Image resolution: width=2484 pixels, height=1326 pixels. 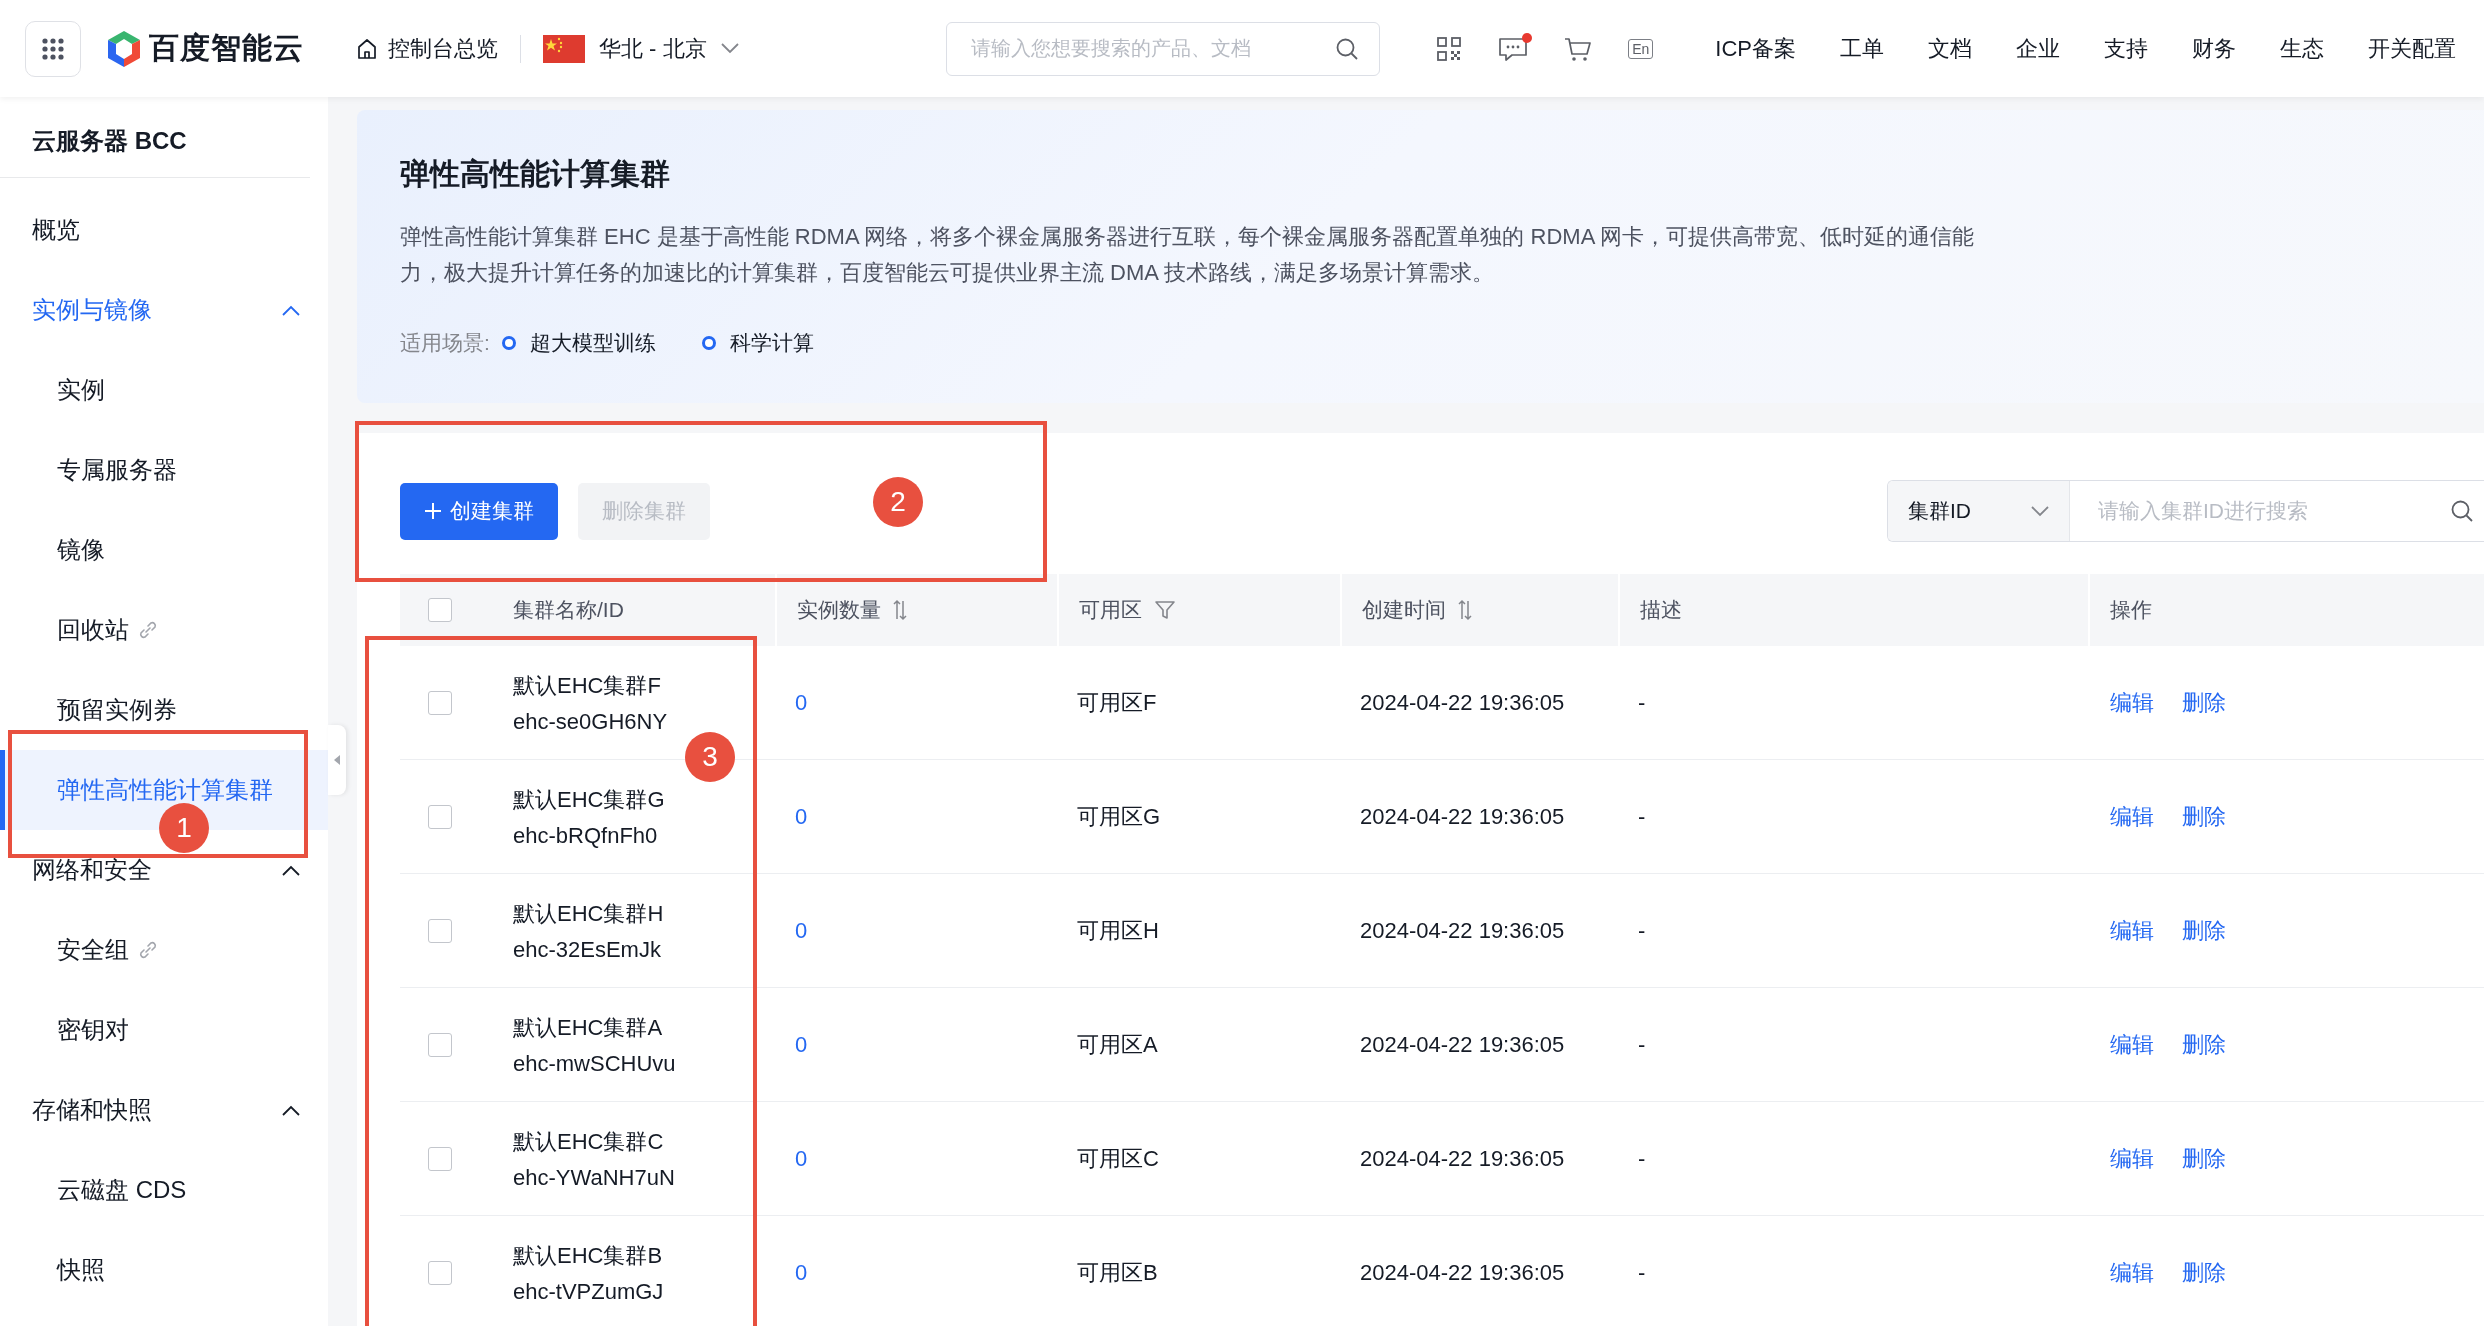 I want to click on sidebar-item: 镜像, so click(x=164, y=550).